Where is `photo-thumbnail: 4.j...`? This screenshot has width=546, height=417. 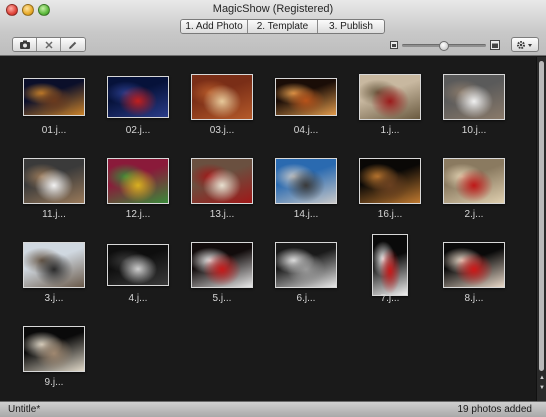 photo-thumbnail: 4.j... is located at coordinates (138, 278).